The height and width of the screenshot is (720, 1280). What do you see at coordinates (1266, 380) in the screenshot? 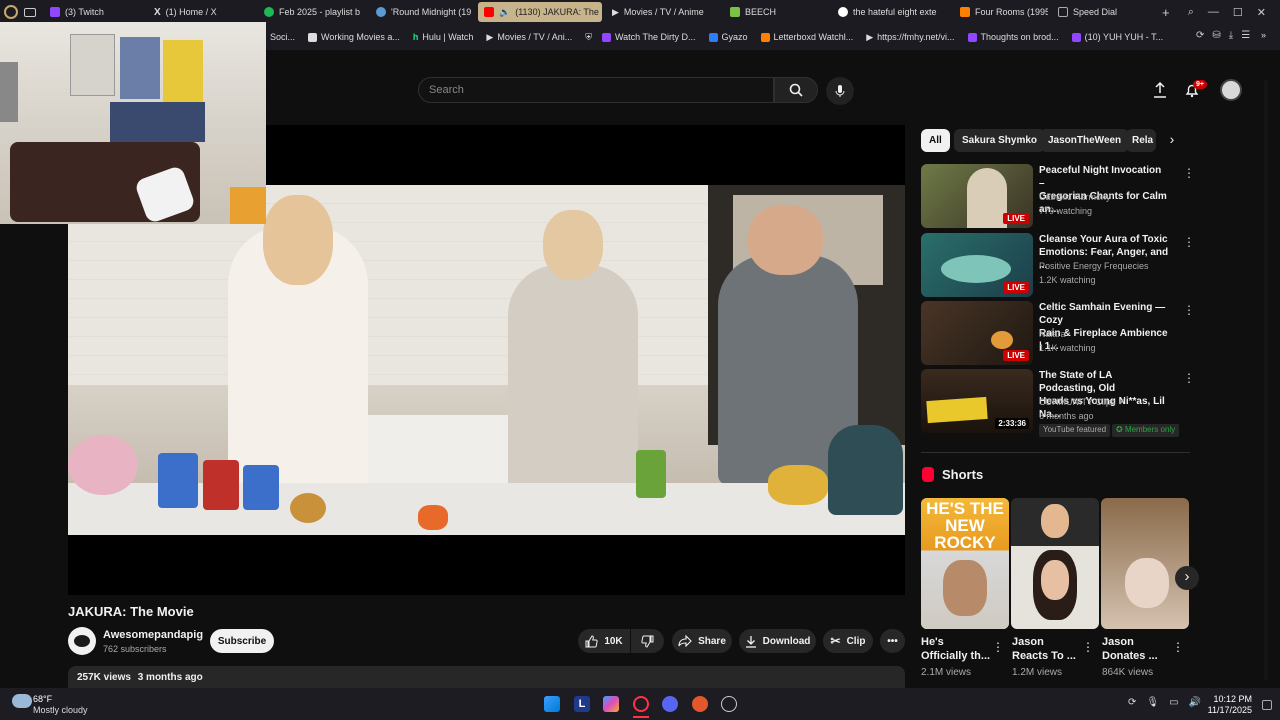
I see `page-scrollbar` at bounding box center [1266, 380].